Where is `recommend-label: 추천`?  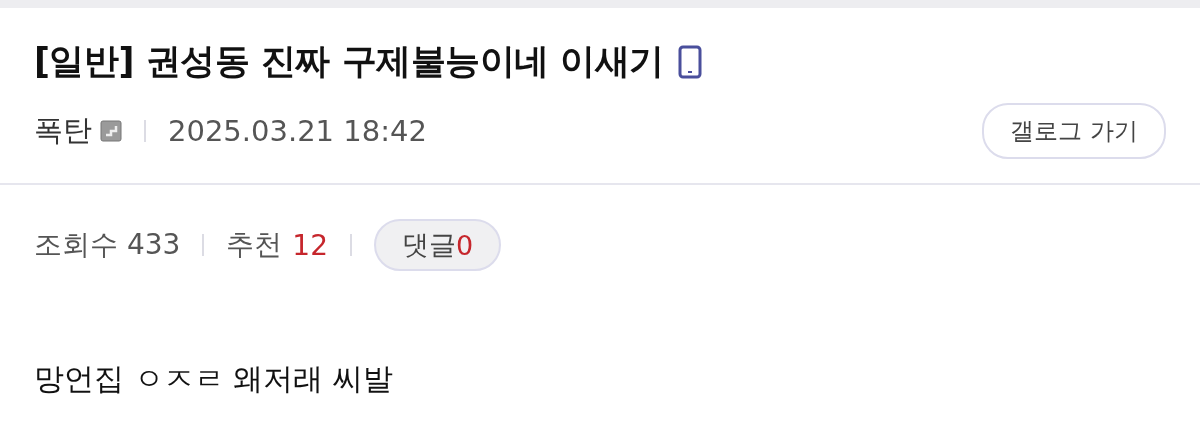 recommend-label: 추천 is located at coordinates (254, 245).